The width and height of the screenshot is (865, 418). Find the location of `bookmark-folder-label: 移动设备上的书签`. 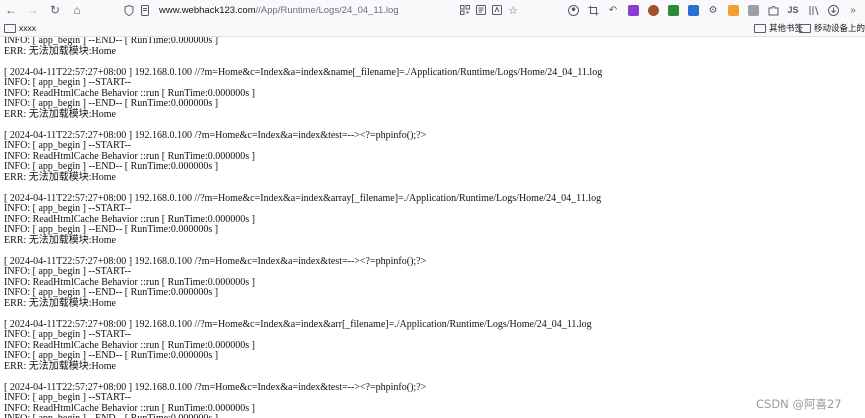

bookmark-folder-label: 移动设备上的书签 is located at coordinates (839, 28).